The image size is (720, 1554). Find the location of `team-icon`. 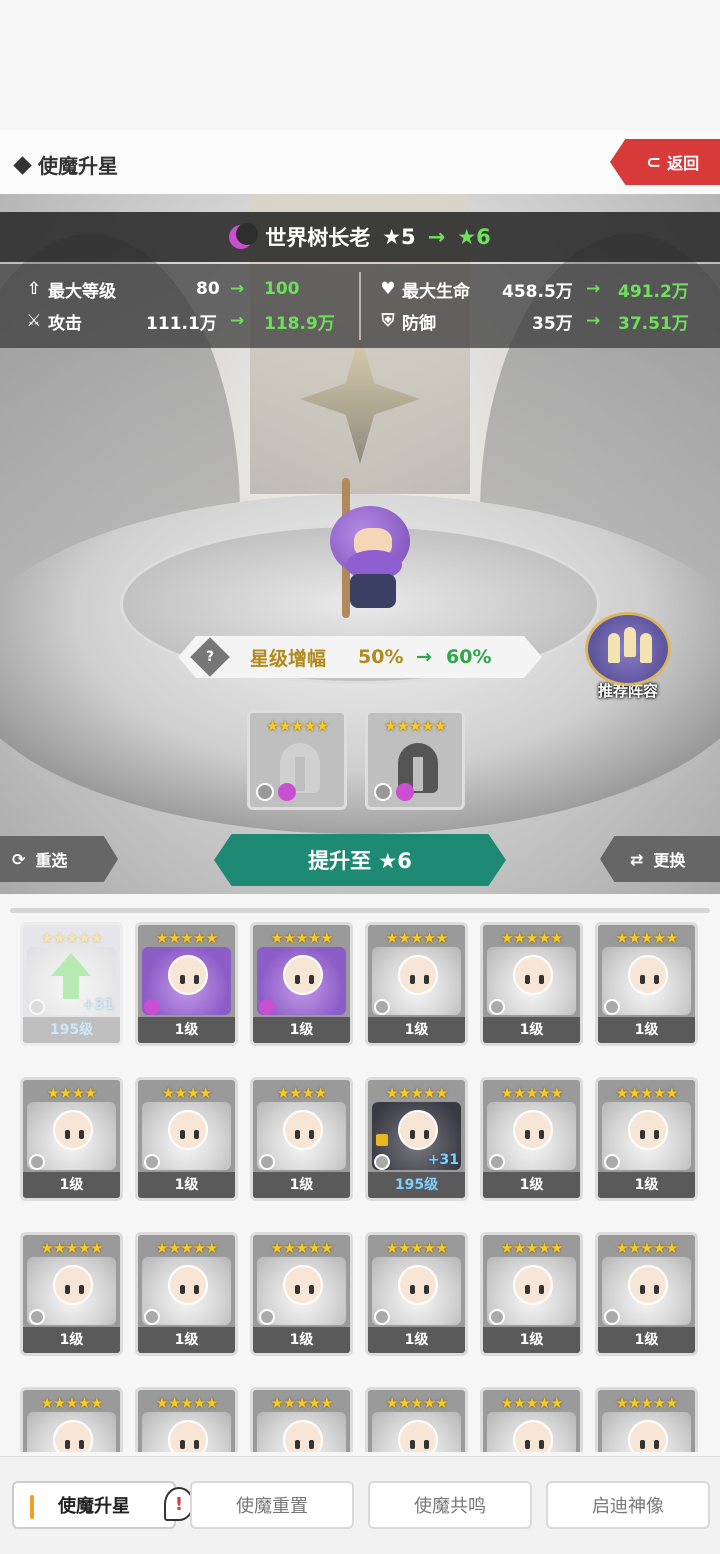

team-icon is located at coordinates (628, 649).